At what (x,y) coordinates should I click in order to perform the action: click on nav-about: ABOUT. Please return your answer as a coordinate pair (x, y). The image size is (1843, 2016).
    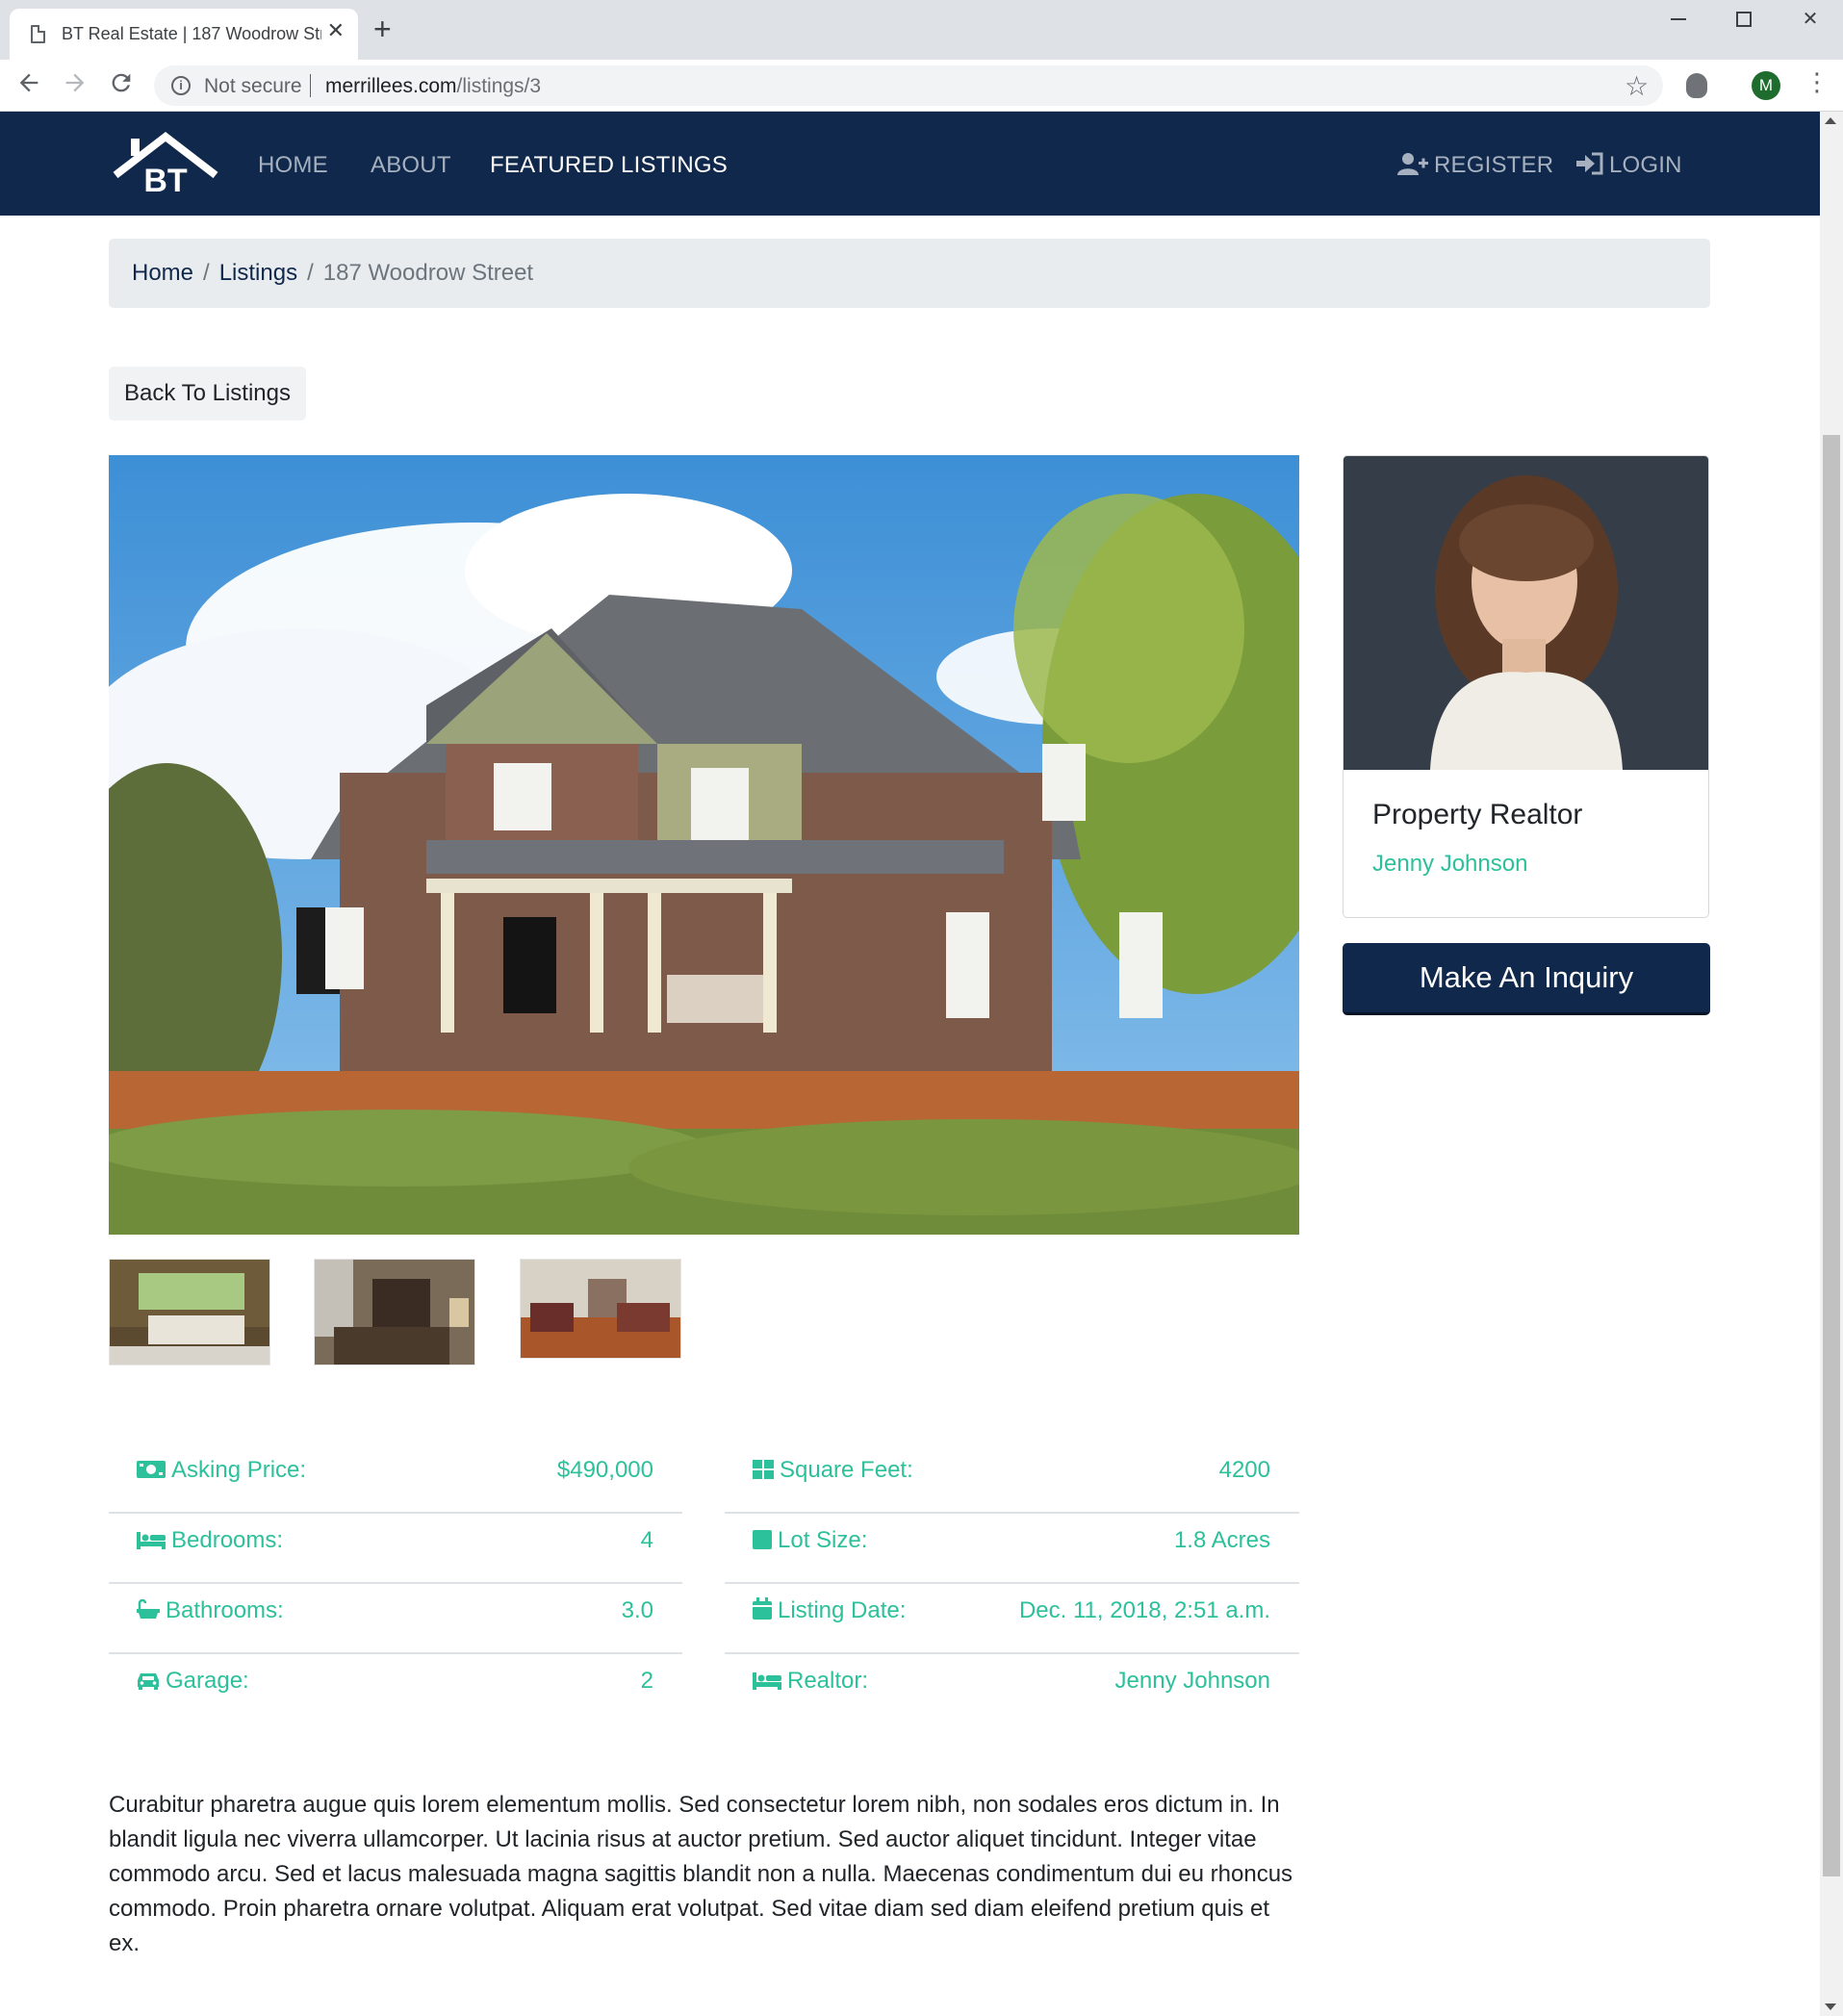
    Looking at the image, I should click on (411, 165).